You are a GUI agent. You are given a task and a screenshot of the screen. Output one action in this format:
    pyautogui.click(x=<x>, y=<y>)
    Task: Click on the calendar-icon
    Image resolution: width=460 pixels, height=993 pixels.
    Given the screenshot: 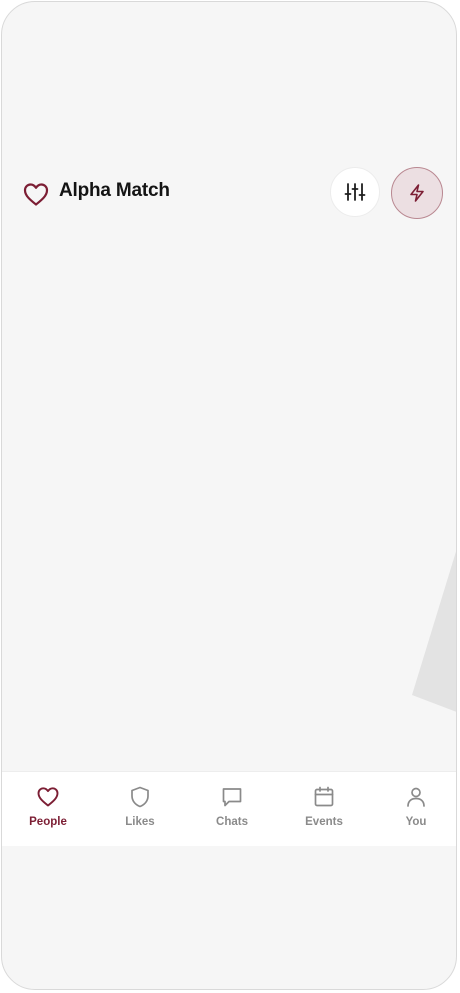 What is the action you would take?
    pyautogui.click(x=324, y=796)
    